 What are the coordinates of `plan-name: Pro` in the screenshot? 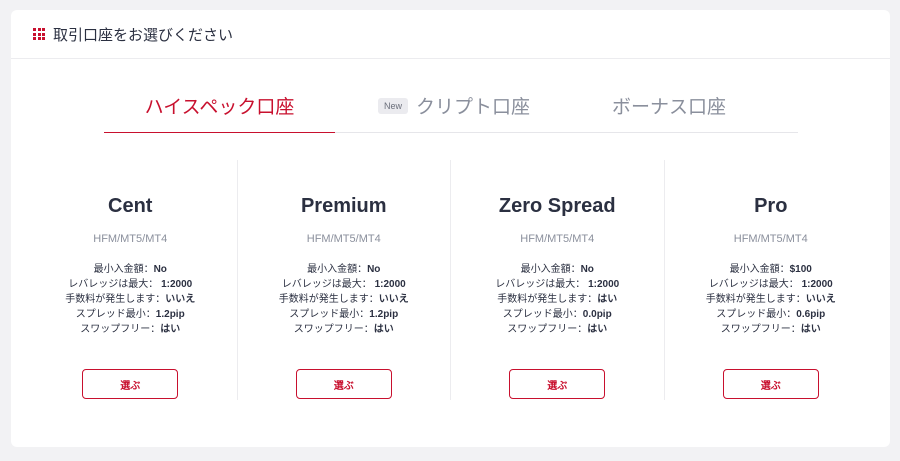 It's located at (771, 206).